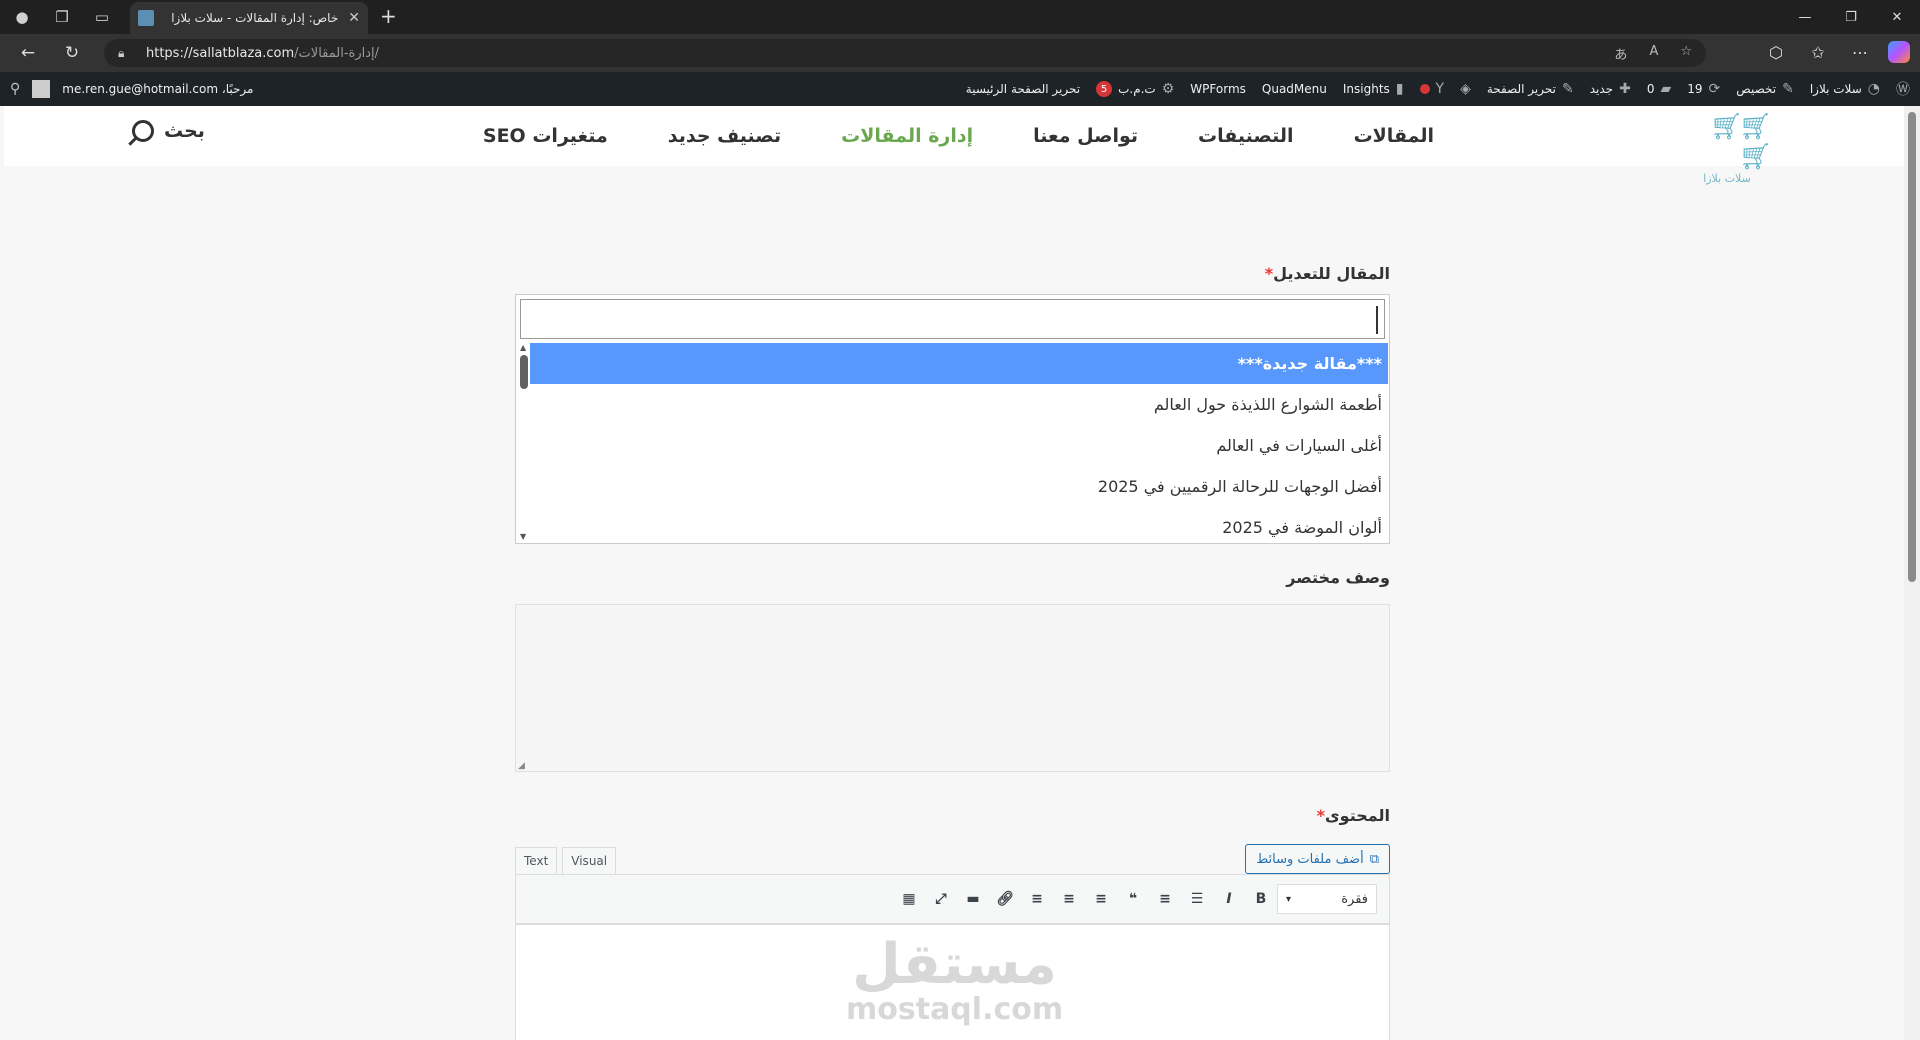 The height and width of the screenshot is (1040, 1920). What do you see at coordinates (1373, 89) in the screenshot?
I see `admin-insights: ▮ Insights` at bounding box center [1373, 89].